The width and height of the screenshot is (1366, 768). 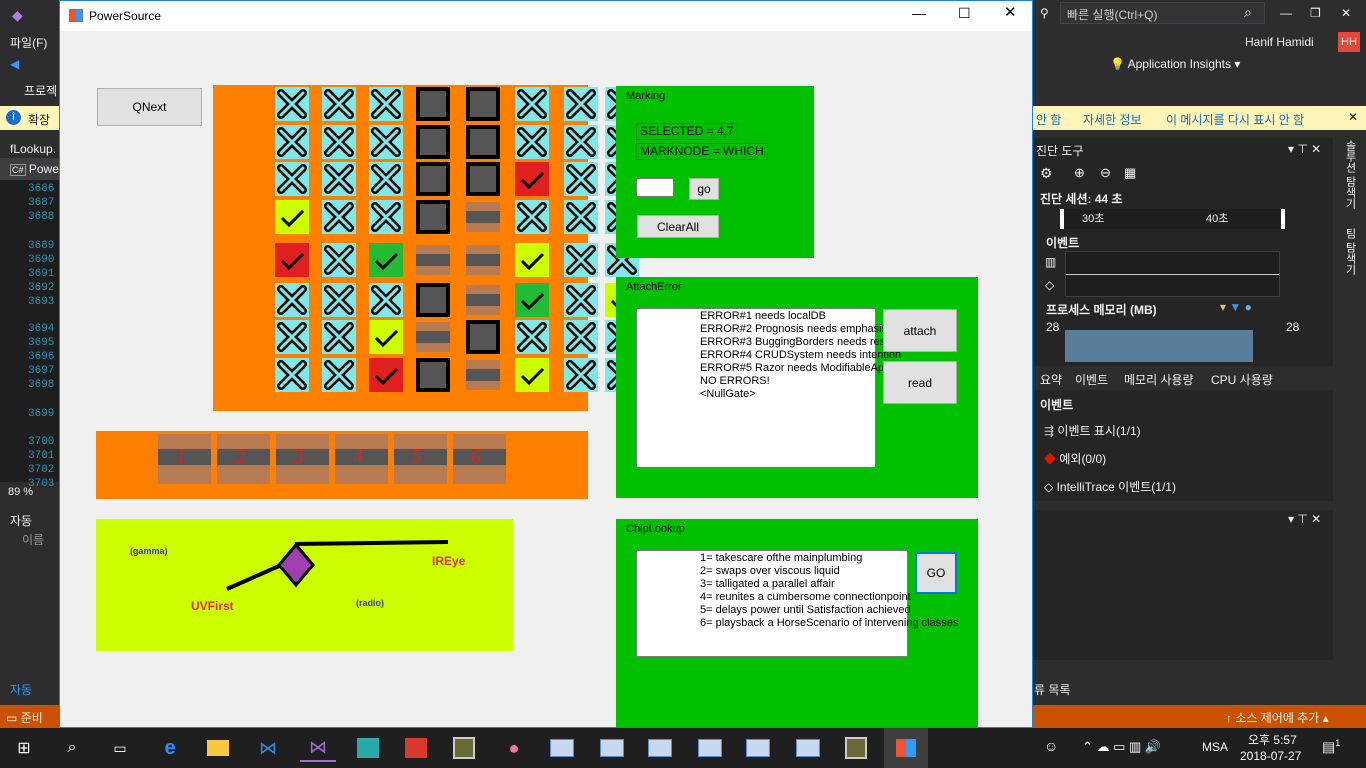 What do you see at coordinates (655, 187) in the screenshot?
I see `marking-input` at bounding box center [655, 187].